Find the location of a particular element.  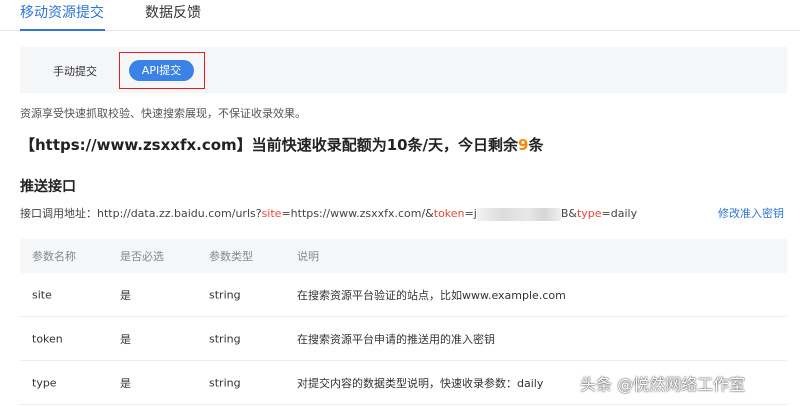

modify-access-key-link: 修改准入密钥 is located at coordinates (751, 213).